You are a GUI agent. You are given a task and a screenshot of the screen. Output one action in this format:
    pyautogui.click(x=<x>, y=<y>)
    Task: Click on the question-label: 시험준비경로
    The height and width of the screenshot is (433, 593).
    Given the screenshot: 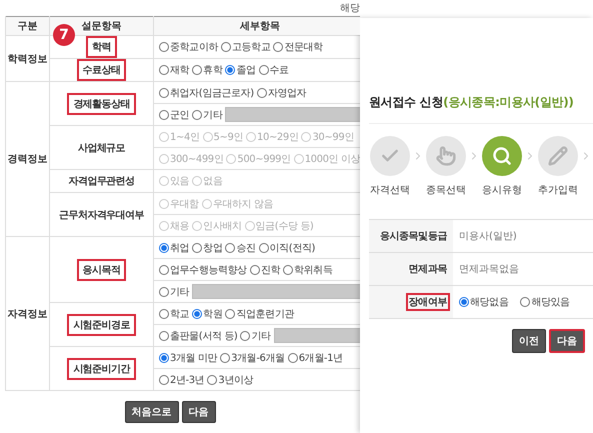 What is the action you would take?
    pyautogui.click(x=101, y=325)
    